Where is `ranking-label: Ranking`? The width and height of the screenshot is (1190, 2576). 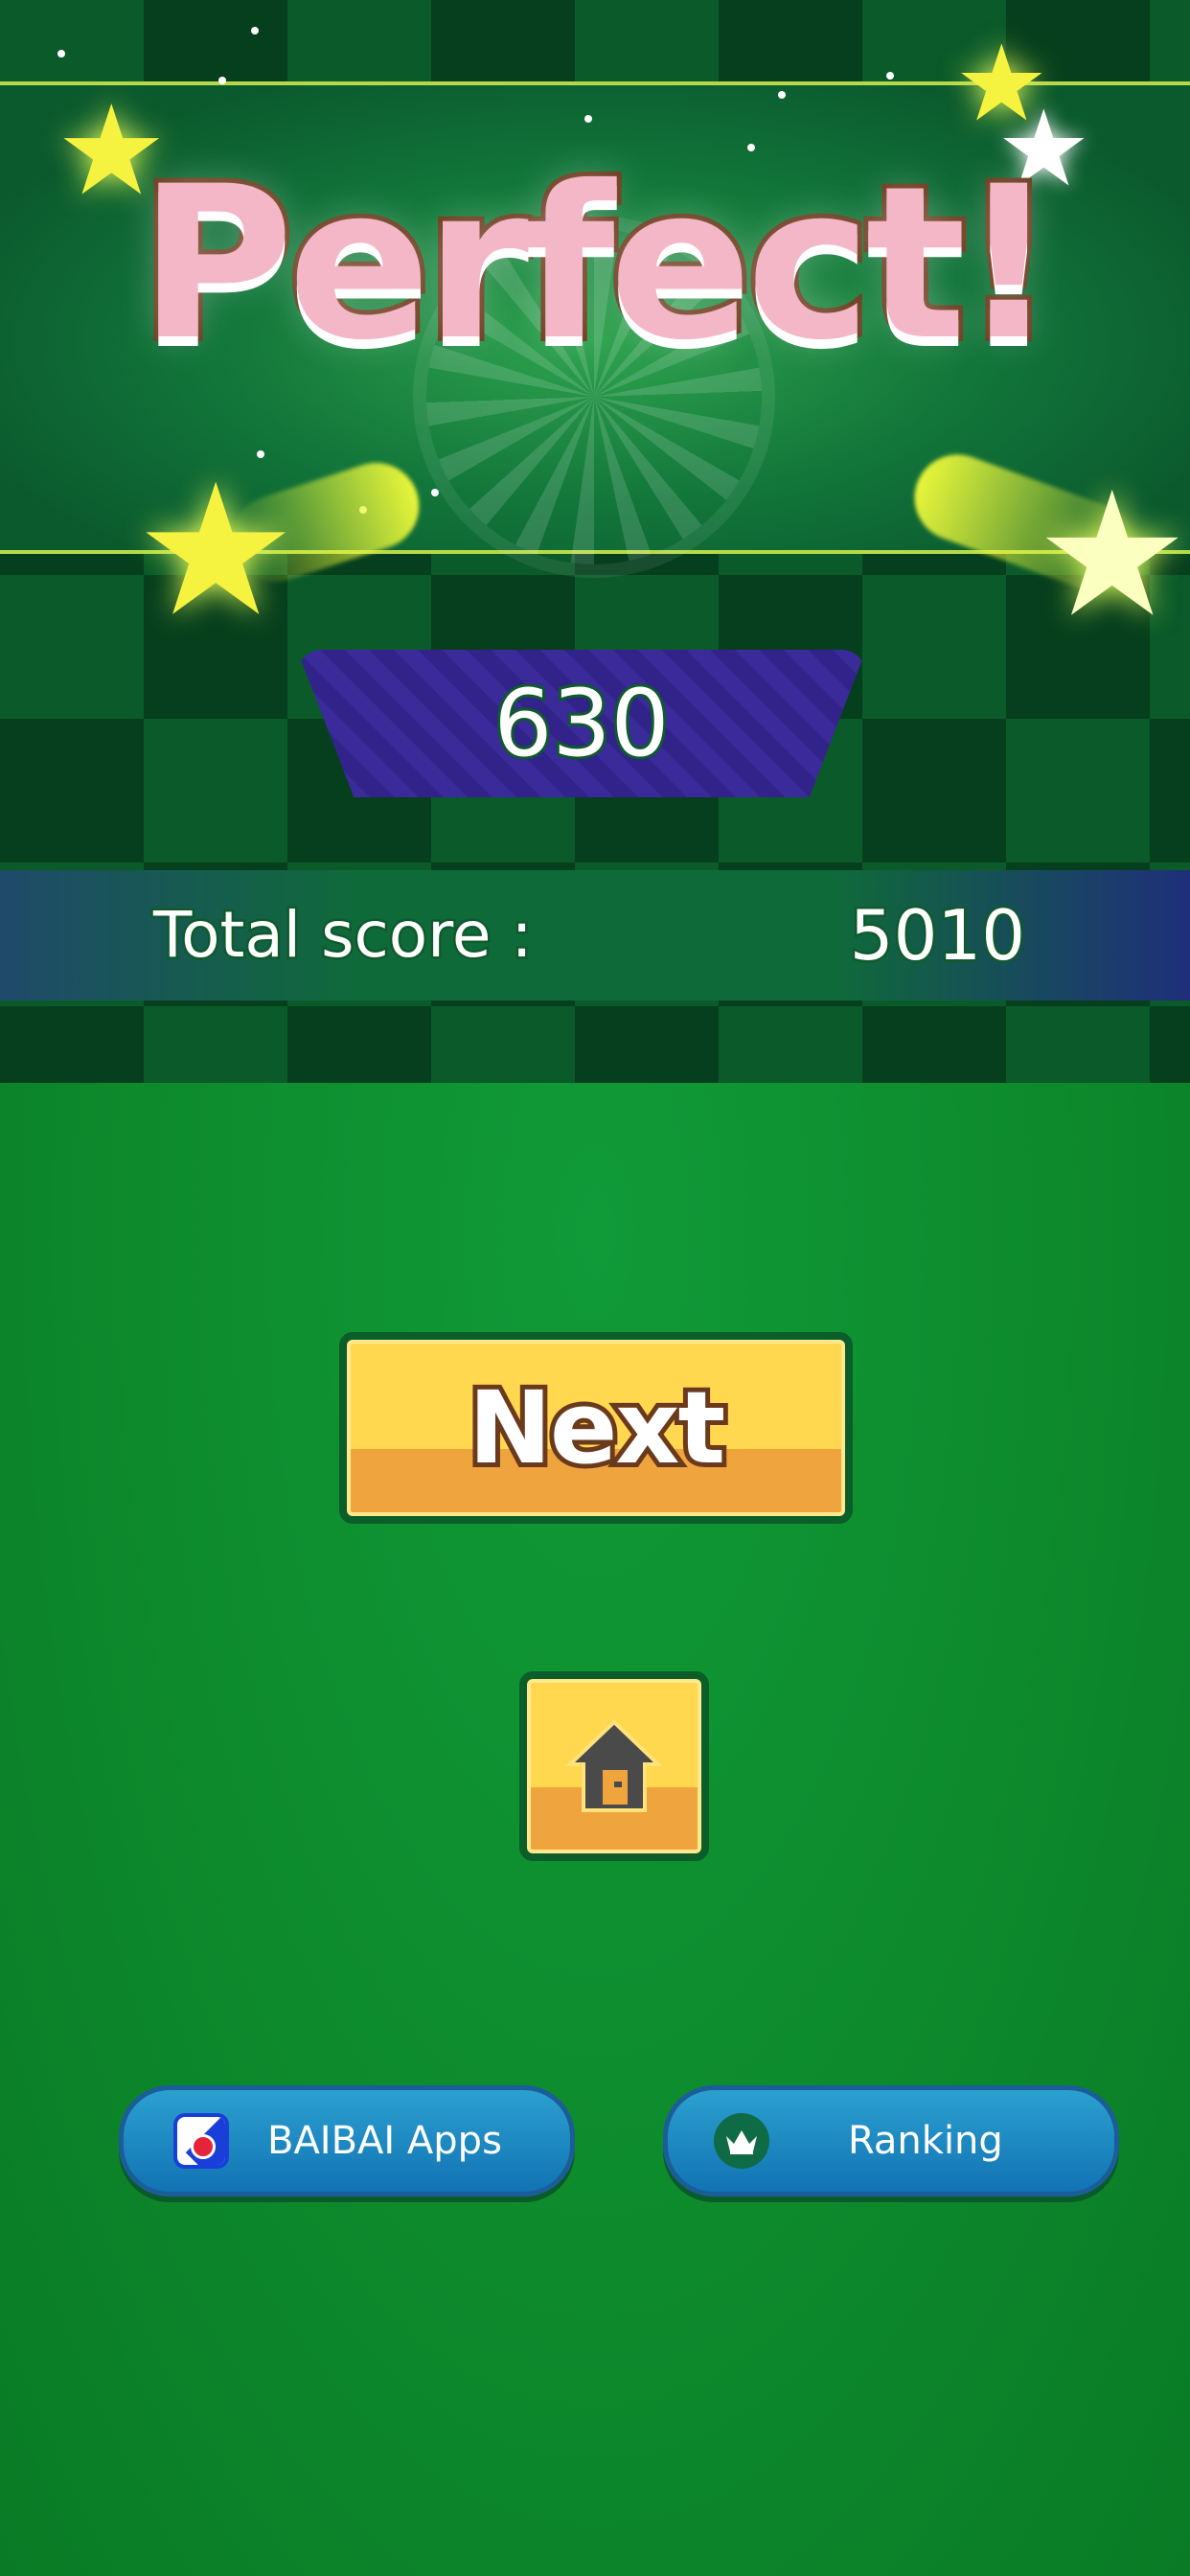 ranking-label: Ranking is located at coordinates (926, 2141).